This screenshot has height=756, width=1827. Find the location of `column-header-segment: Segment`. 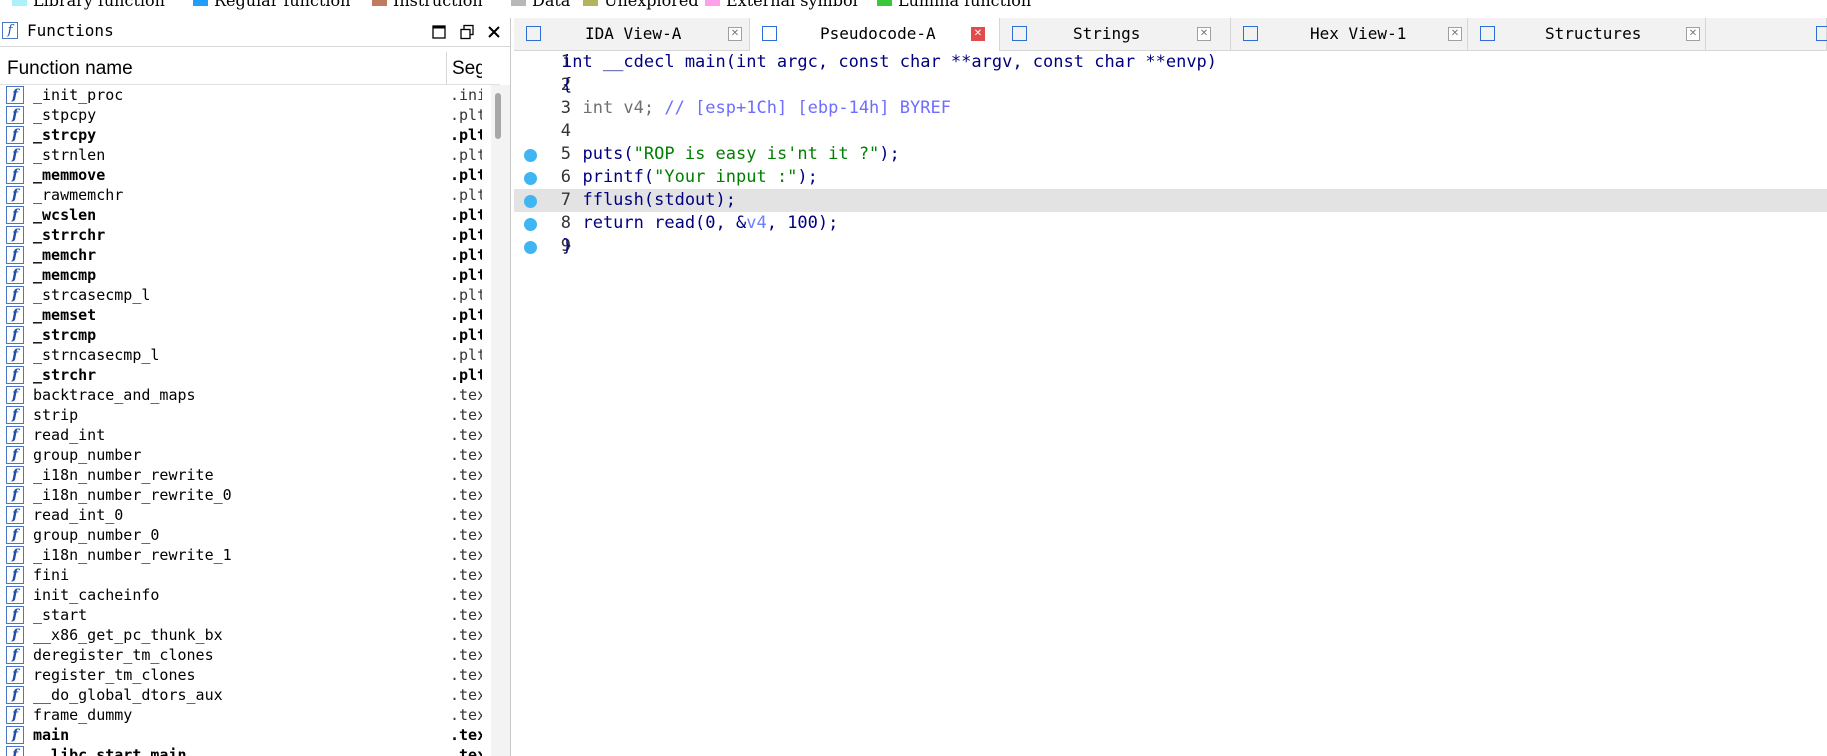

column-header-segment: Segment is located at coordinates (467, 69).